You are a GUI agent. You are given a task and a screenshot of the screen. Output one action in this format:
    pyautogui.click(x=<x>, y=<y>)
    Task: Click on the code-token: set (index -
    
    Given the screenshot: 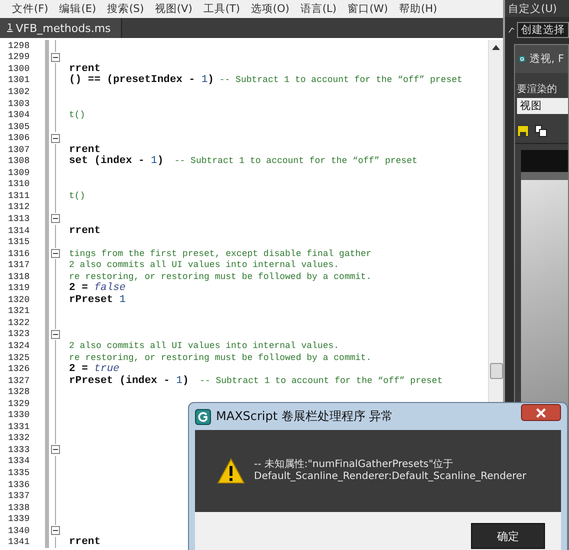 What is the action you would take?
    pyautogui.click(x=107, y=161)
    